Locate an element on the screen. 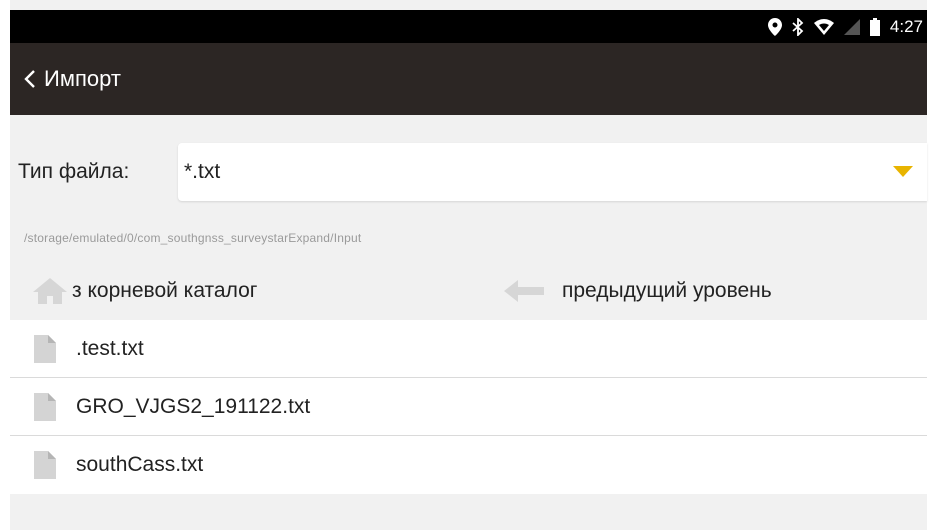 This screenshot has width=933, height=530. status-bar: 4:27 is located at coordinates (468, 26).